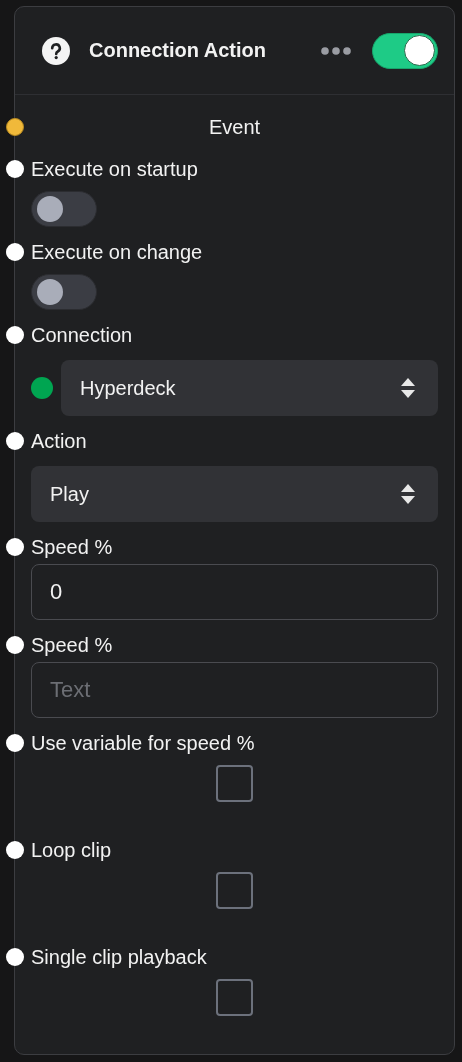  I want to click on enable-switch, so click(405, 50).